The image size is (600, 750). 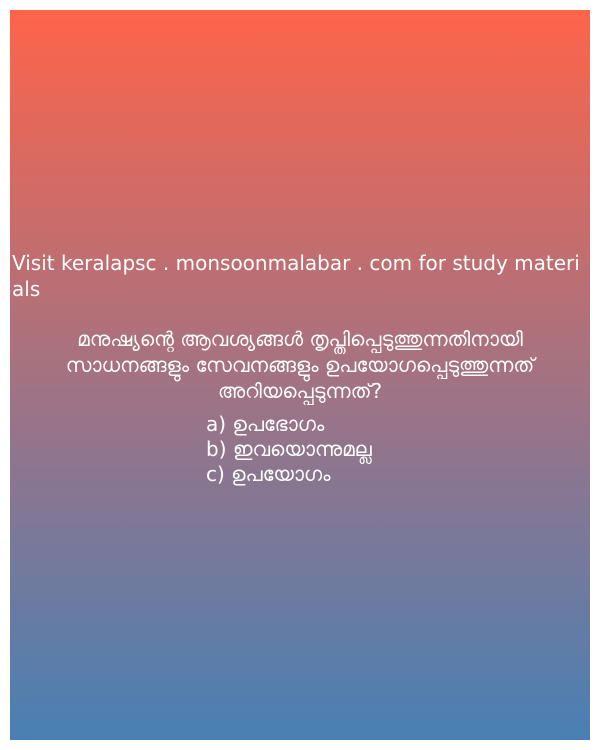 What do you see at coordinates (265, 424) in the screenshot?
I see `option-a: a) ഉപഭോഗം` at bounding box center [265, 424].